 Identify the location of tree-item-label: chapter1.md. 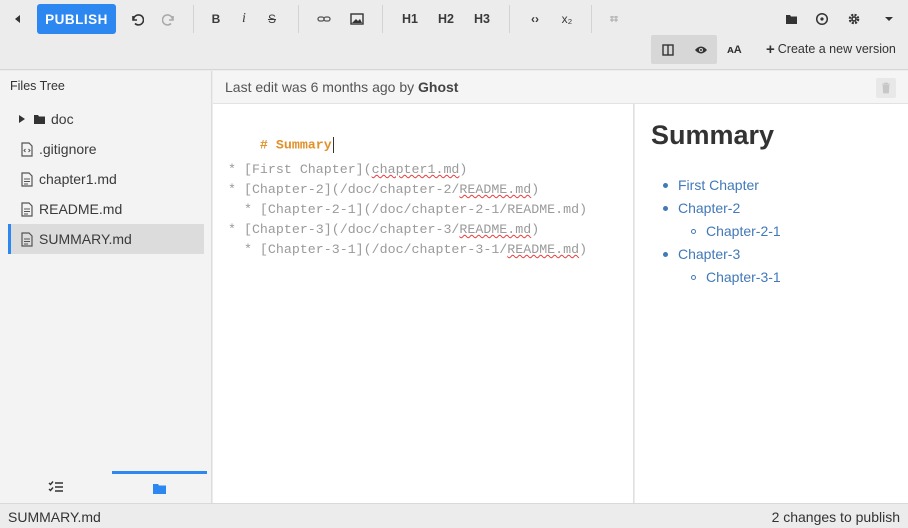
(78, 179).